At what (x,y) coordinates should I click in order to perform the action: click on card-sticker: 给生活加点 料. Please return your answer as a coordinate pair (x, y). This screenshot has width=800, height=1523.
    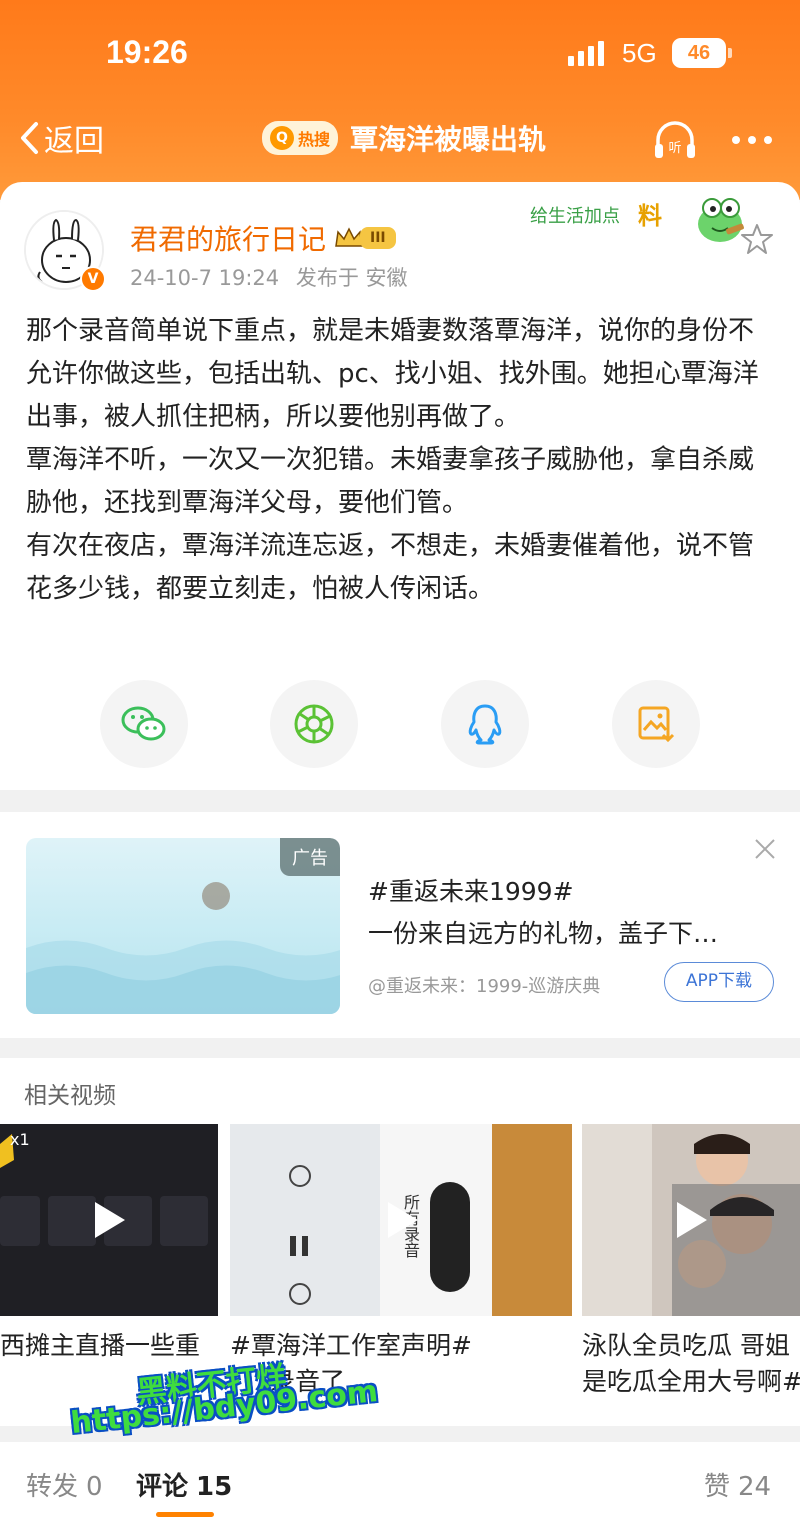
    Looking at the image, I should click on (637, 220).